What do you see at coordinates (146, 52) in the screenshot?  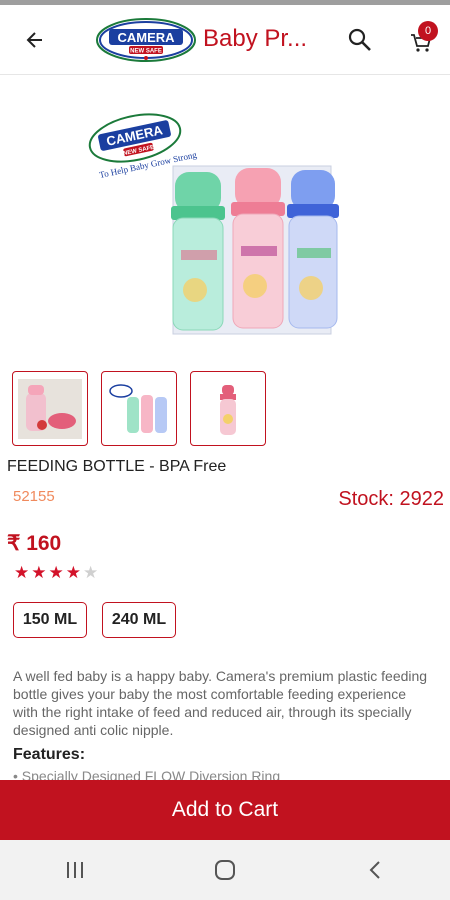 I see `svg-text: NEW SAFE` at bounding box center [146, 52].